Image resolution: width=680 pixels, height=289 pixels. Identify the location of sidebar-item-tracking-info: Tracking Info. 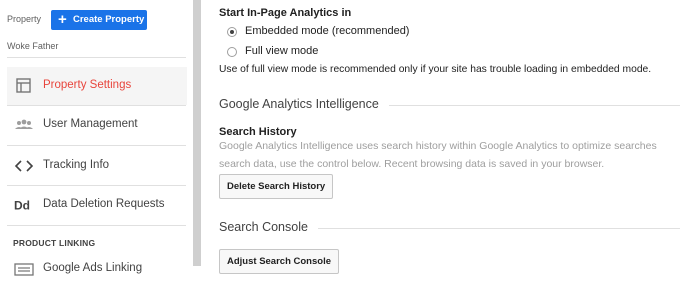
(97, 166).